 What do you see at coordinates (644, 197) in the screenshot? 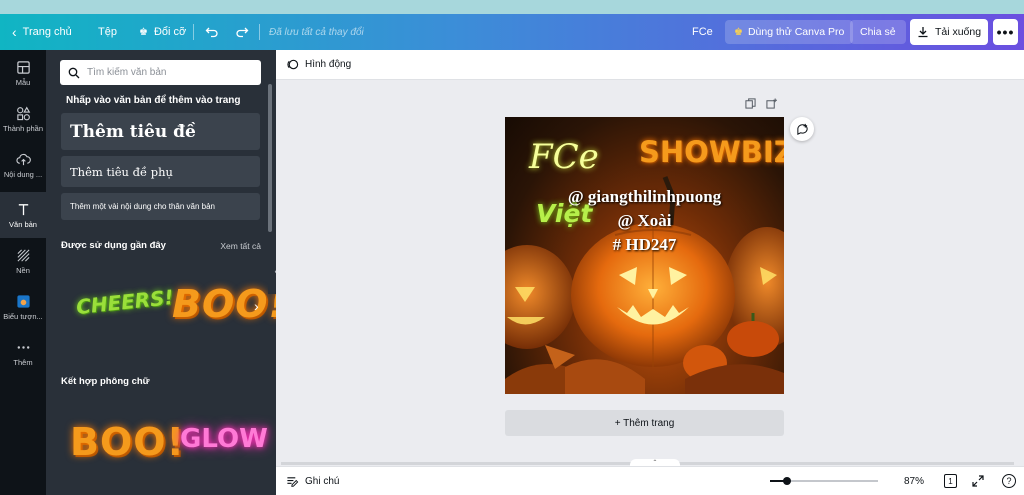
I see `design-text-line-1: @ giangthilinhpuong` at bounding box center [644, 197].